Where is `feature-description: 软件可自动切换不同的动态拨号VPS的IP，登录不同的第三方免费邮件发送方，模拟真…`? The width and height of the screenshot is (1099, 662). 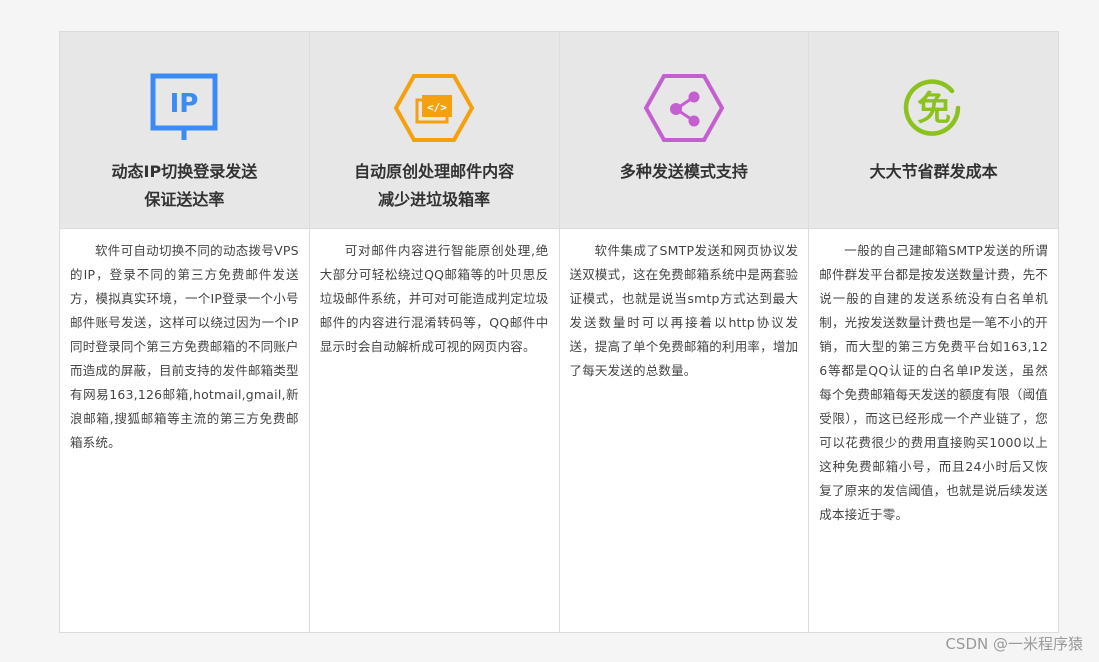 feature-description: 软件可自动切换不同的动态拨号VPS的IP，登录不同的第三方免费邮件发送方，模拟真… is located at coordinates (184, 346).